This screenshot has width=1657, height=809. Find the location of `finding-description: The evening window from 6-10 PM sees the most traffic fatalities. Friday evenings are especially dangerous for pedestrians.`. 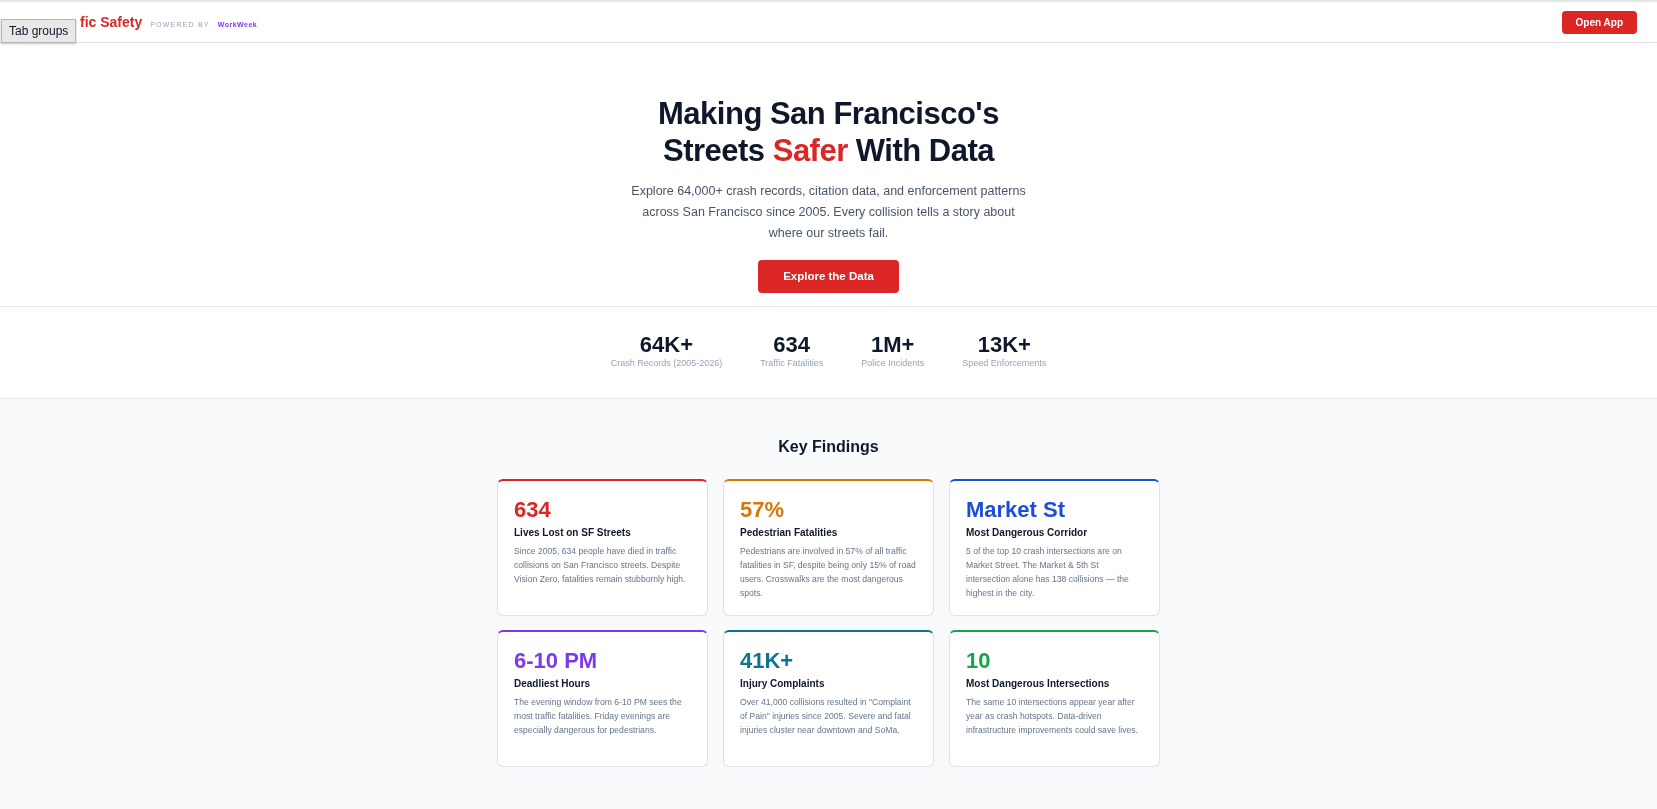

finding-description: The evening window from 6-10 PM sees the most traffic fatalities. Friday evenings are especially dangerous for pedestrians. is located at coordinates (598, 716).